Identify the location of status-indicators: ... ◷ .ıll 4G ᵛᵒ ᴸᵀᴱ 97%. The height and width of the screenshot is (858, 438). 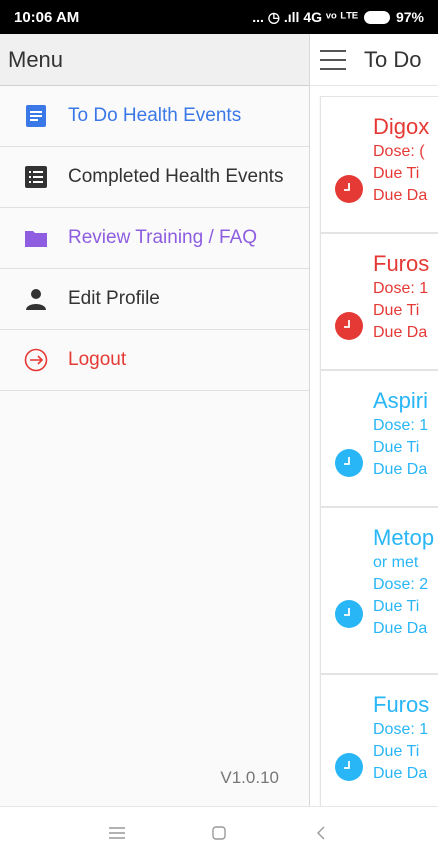
(338, 17).